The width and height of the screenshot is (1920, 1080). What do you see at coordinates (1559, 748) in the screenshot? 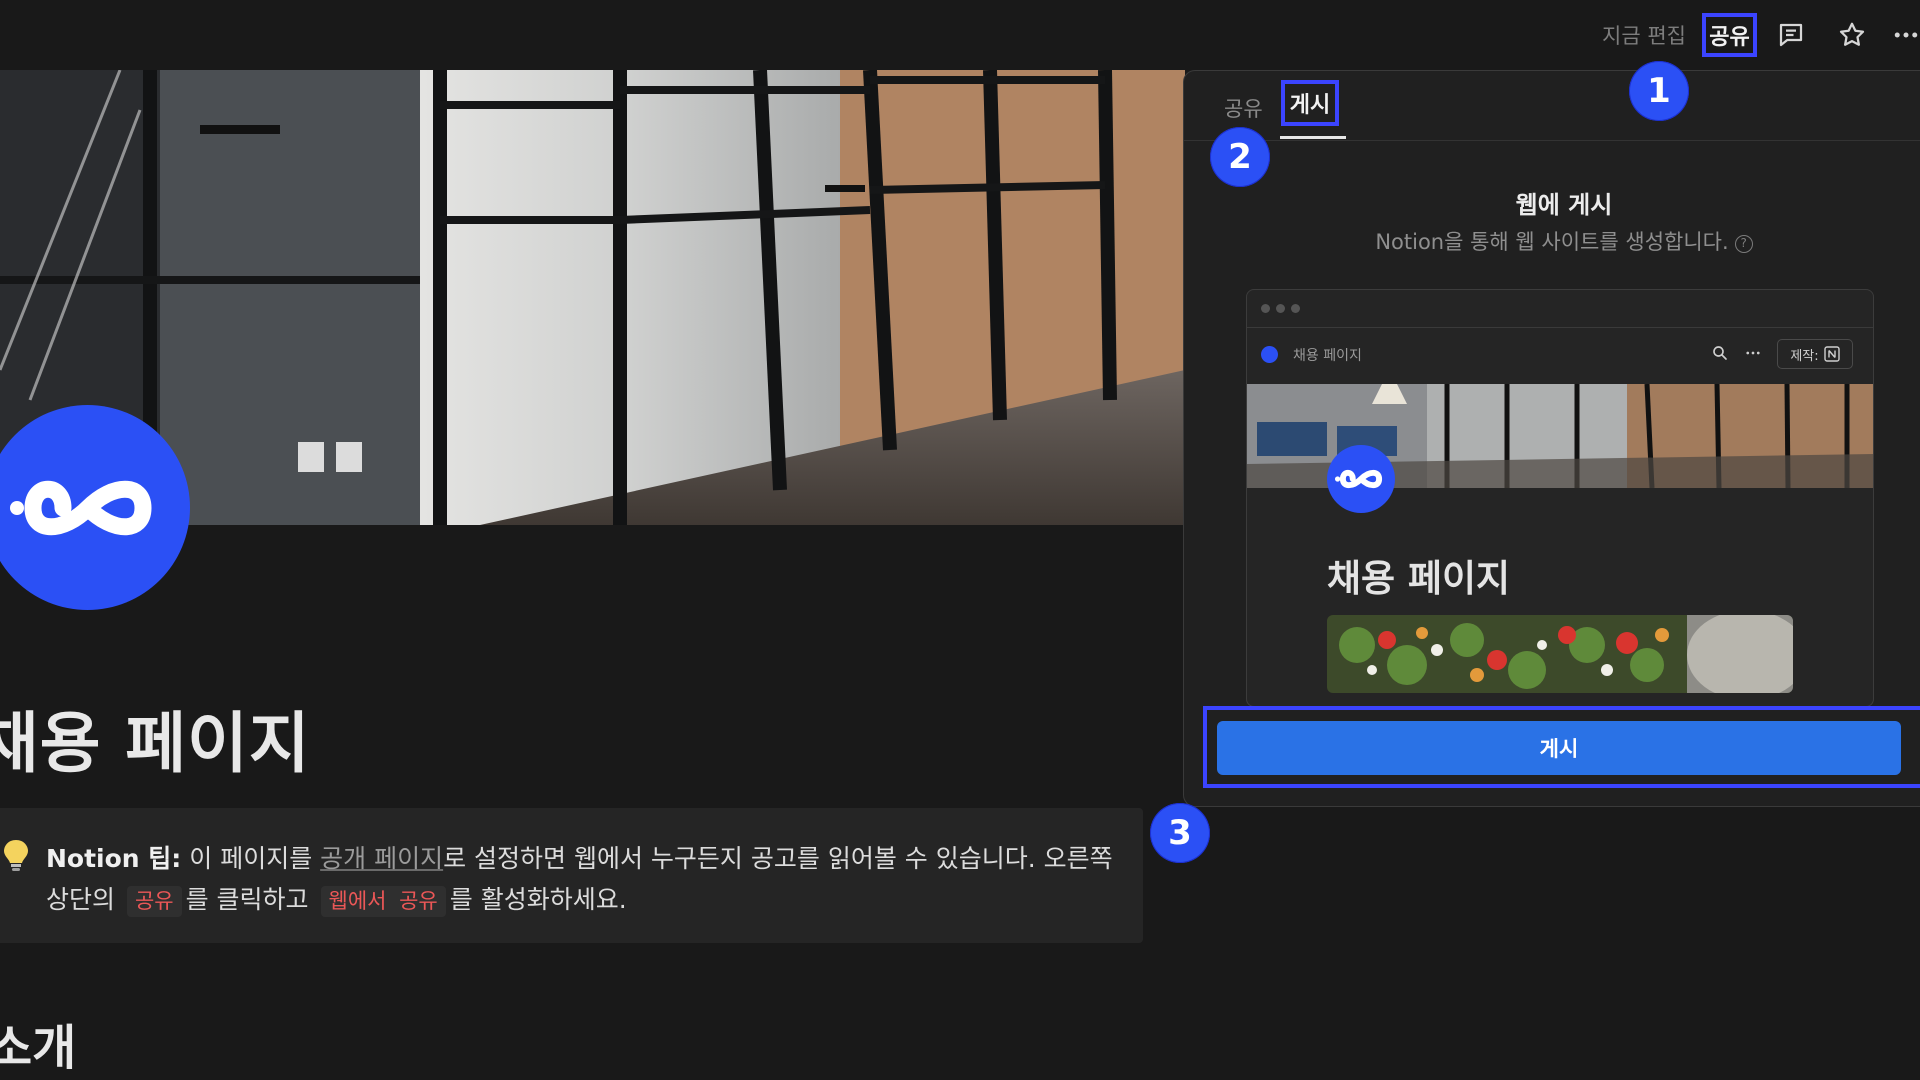
I see `publish-button: 게시` at bounding box center [1559, 748].